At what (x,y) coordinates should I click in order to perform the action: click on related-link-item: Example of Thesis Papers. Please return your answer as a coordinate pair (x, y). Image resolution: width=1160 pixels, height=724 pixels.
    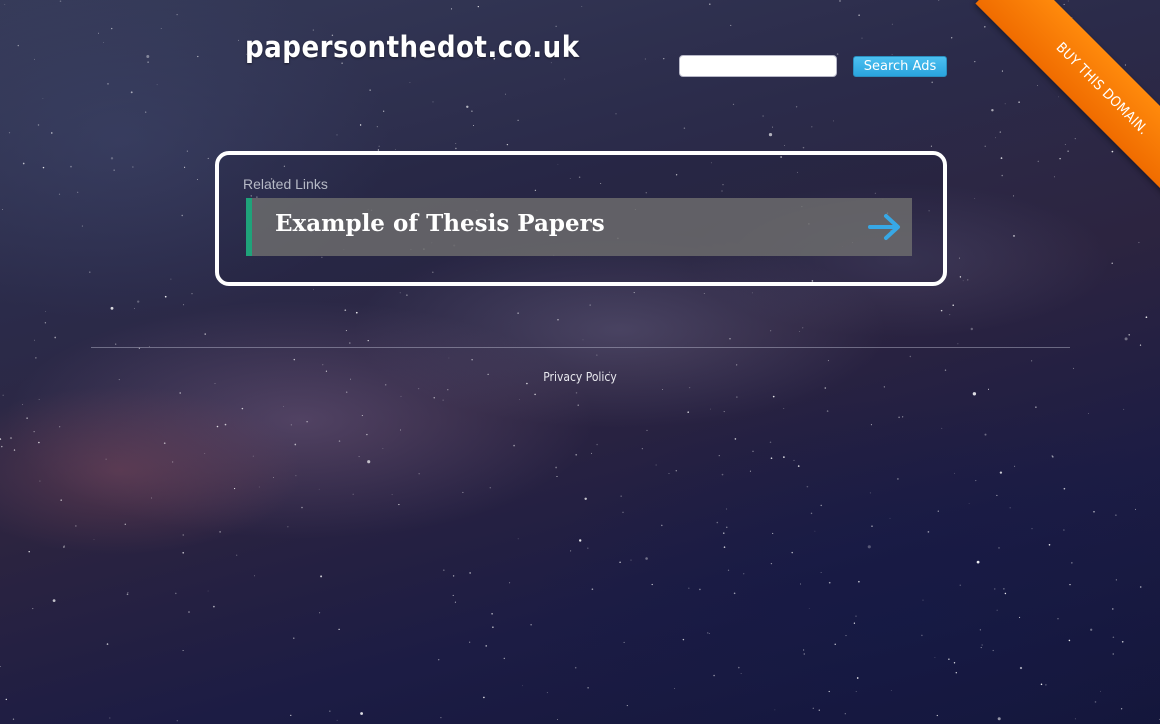
    Looking at the image, I should click on (579, 227).